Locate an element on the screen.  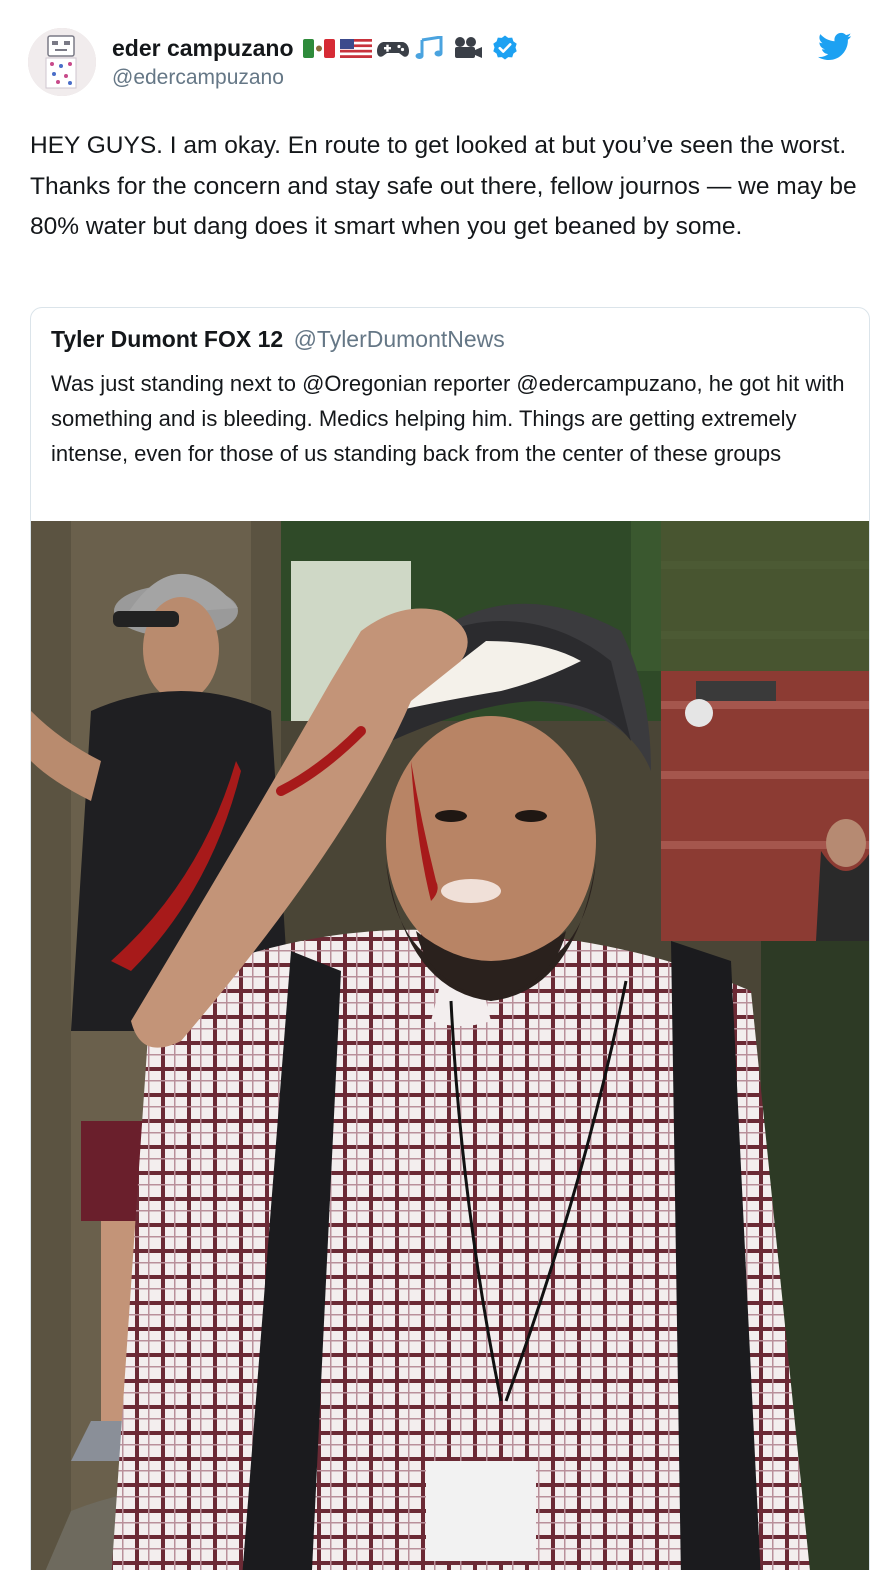
quoted-display-name: Tyler Dumont FOX 12 is located at coordinates (167, 339).